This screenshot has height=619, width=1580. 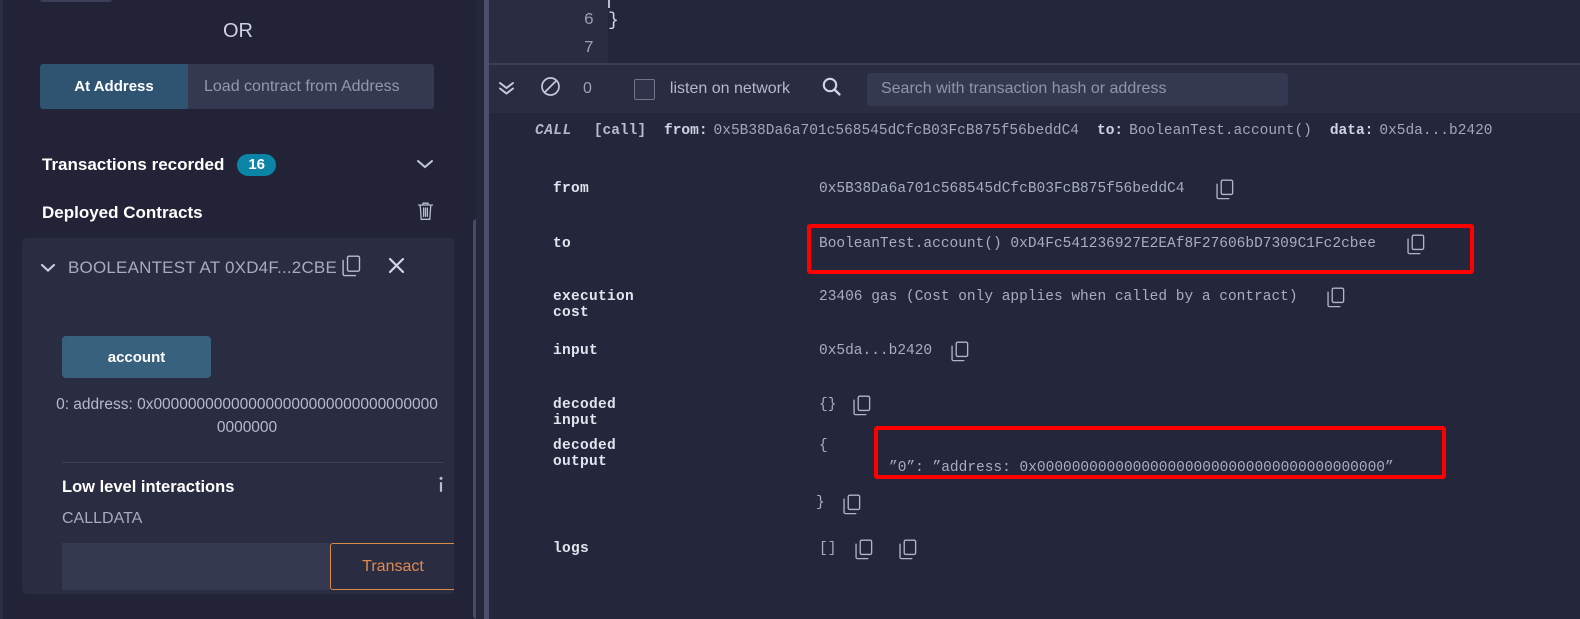 What do you see at coordinates (571, 549) in the screenshot?
I see `detail-label-logs: logs` at bounding box center [571, 549].